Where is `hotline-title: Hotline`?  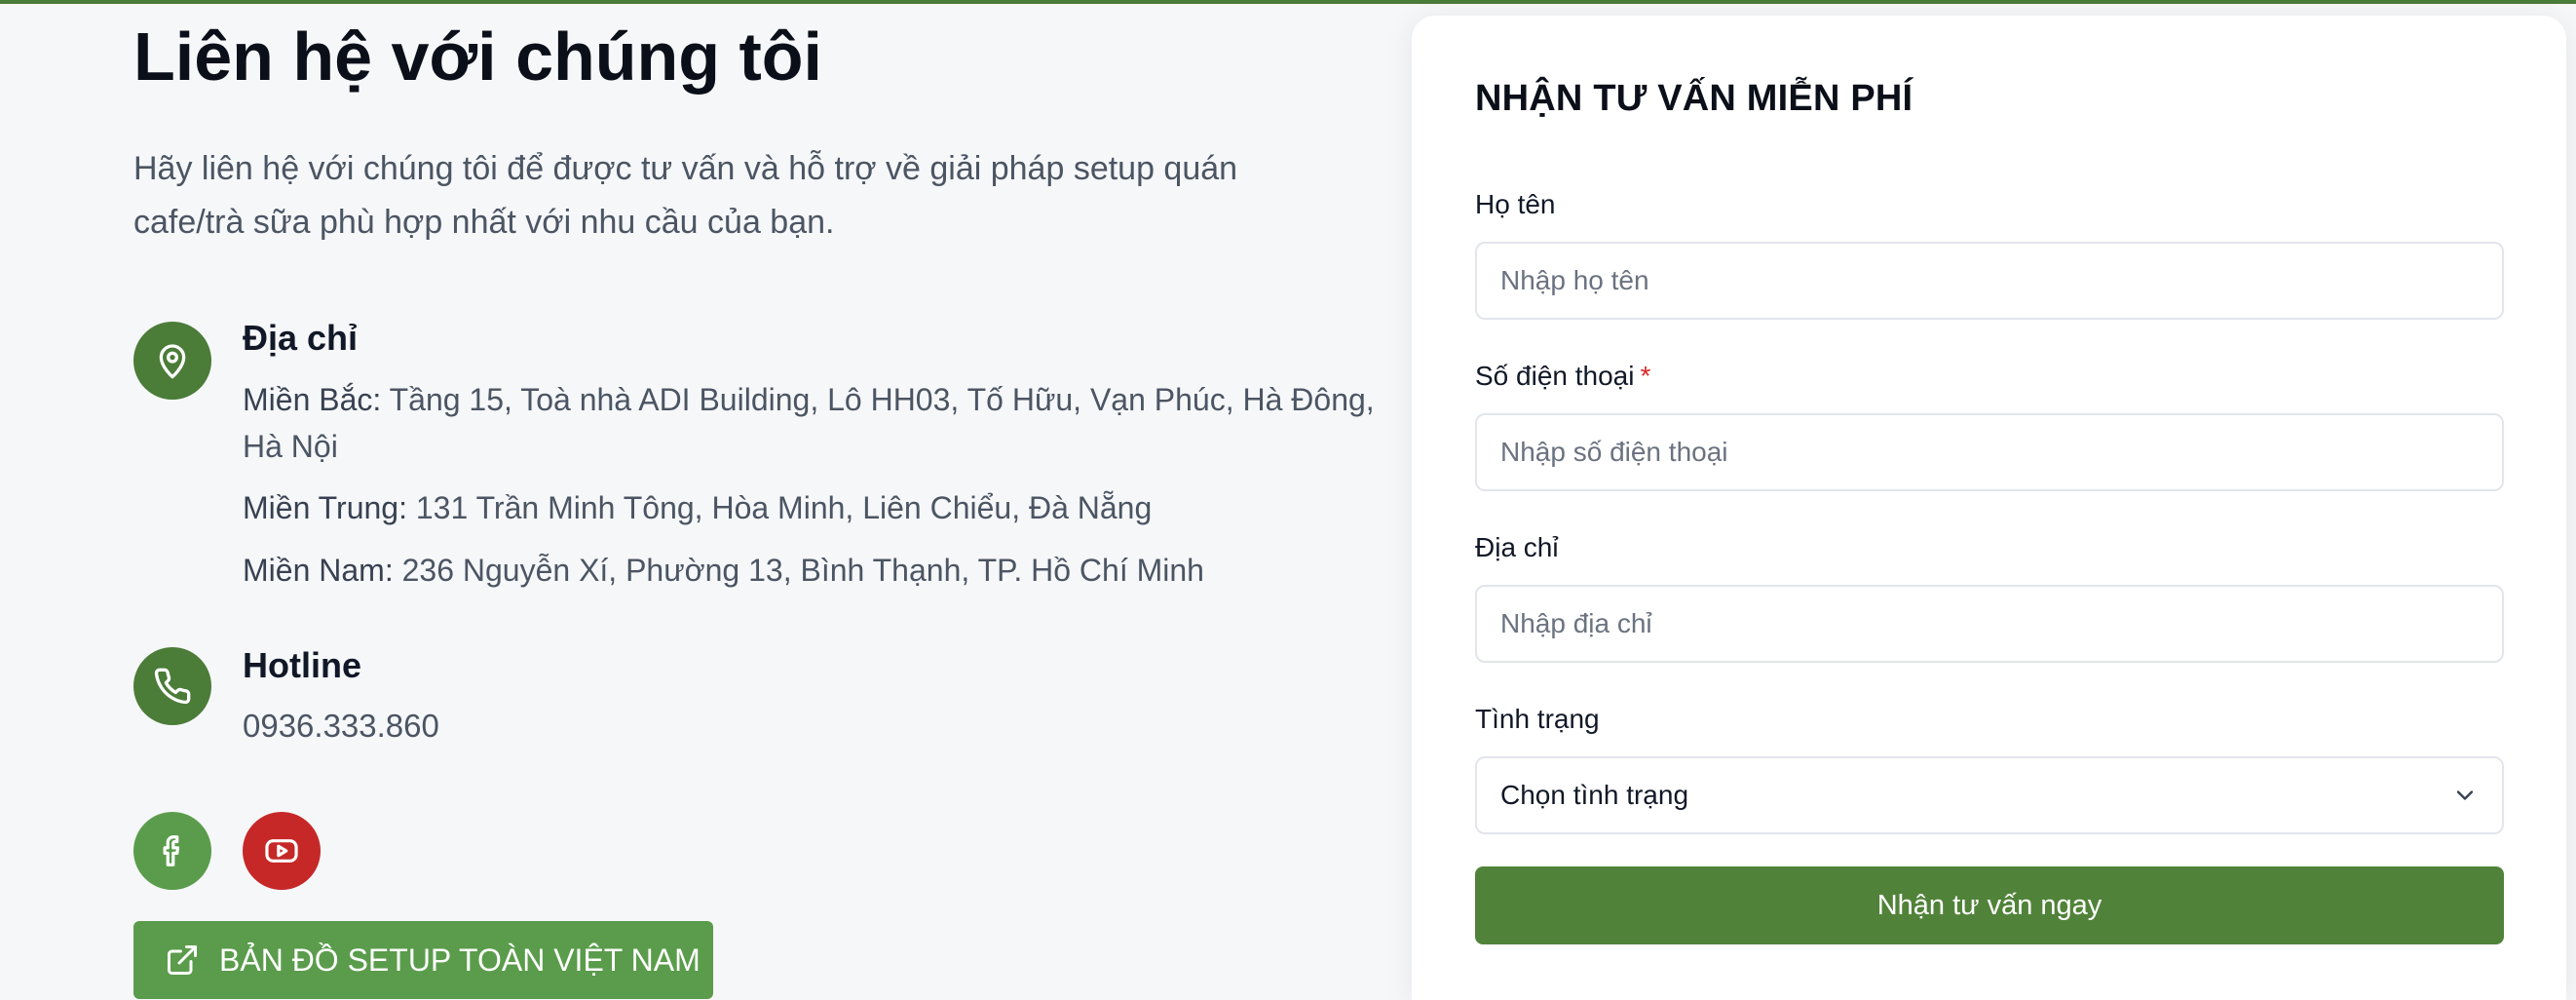
hotline-title: Hotline is located at coordinates (302, 665).